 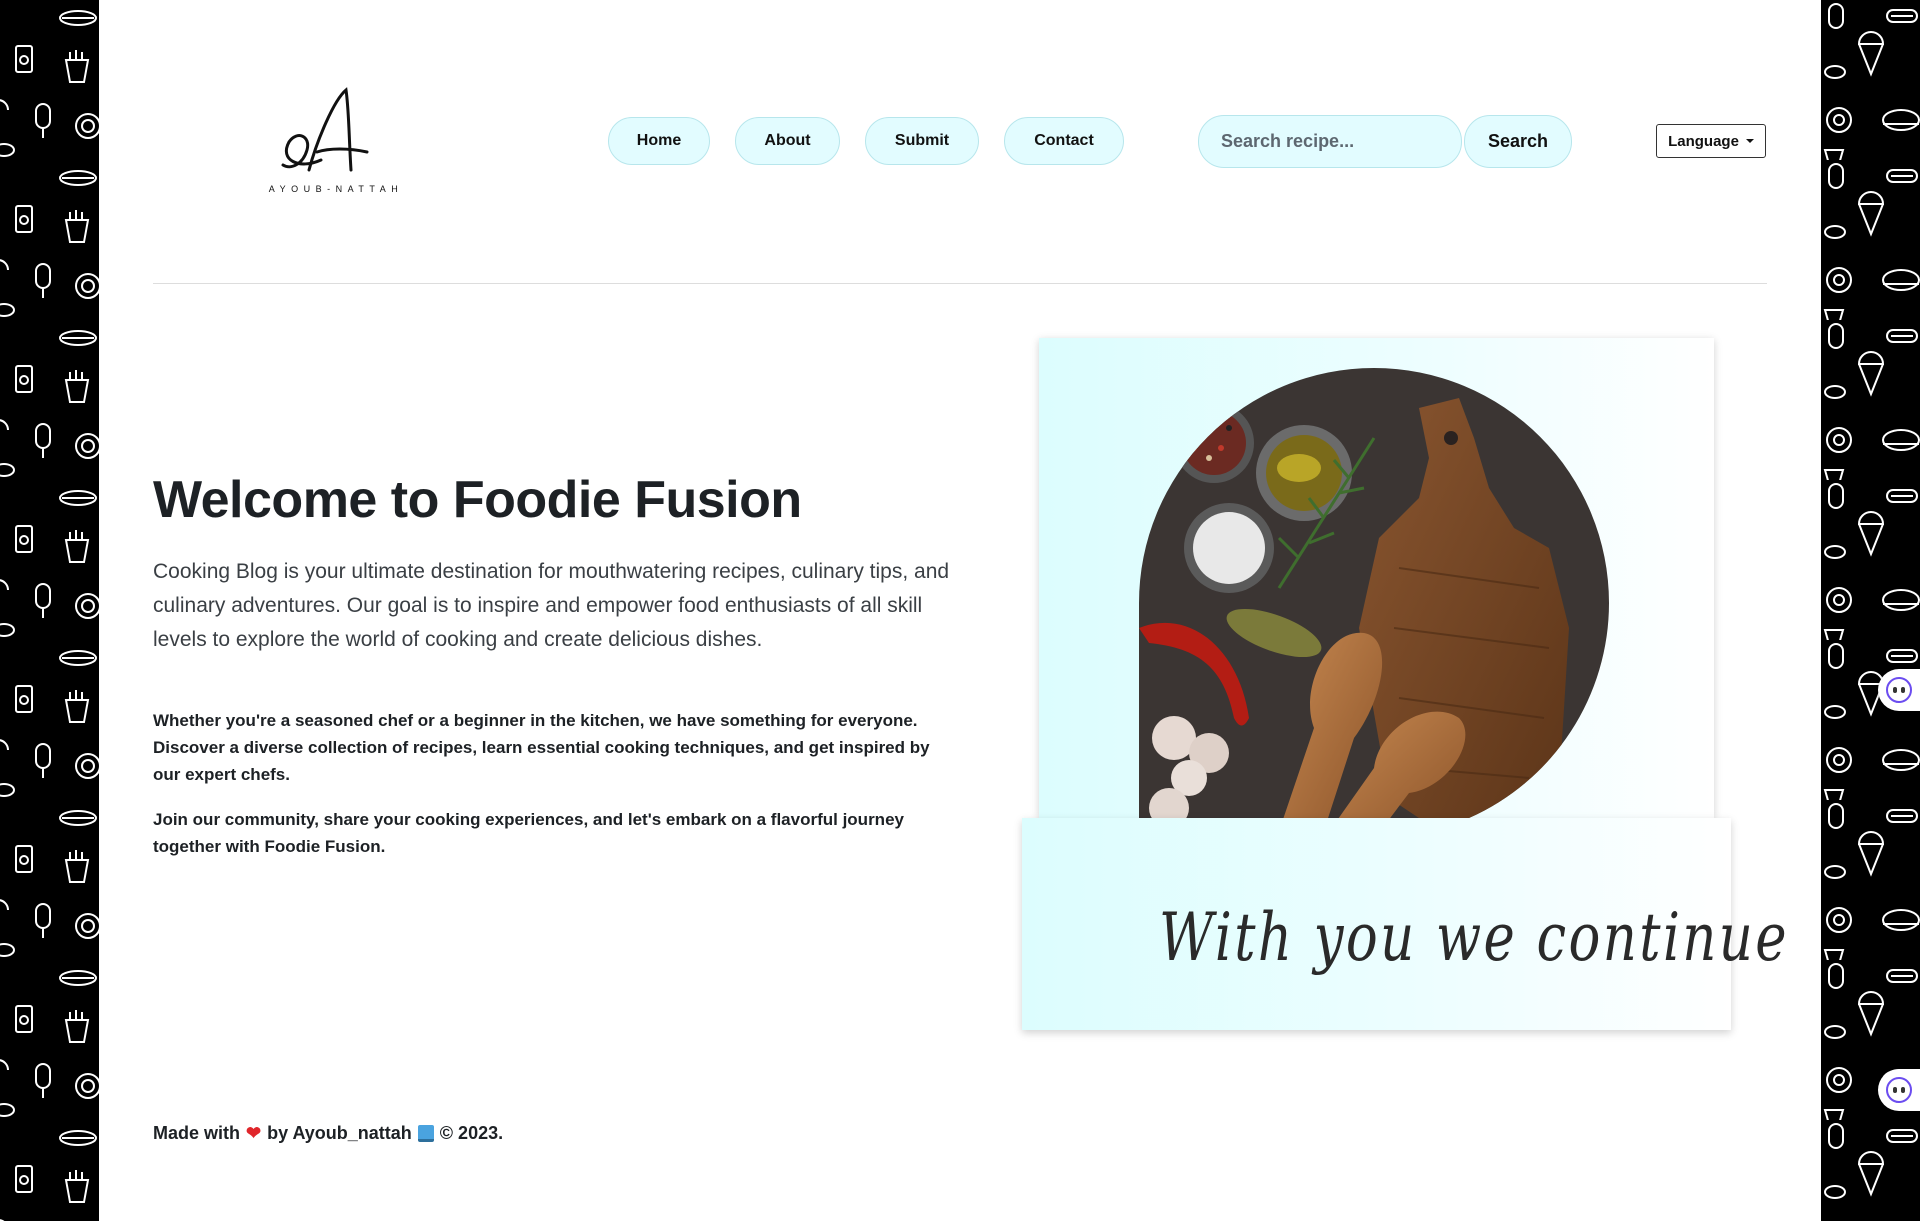 I want to click on footer-author: by Ayoub_nattah, so click(x=339, y=1133).